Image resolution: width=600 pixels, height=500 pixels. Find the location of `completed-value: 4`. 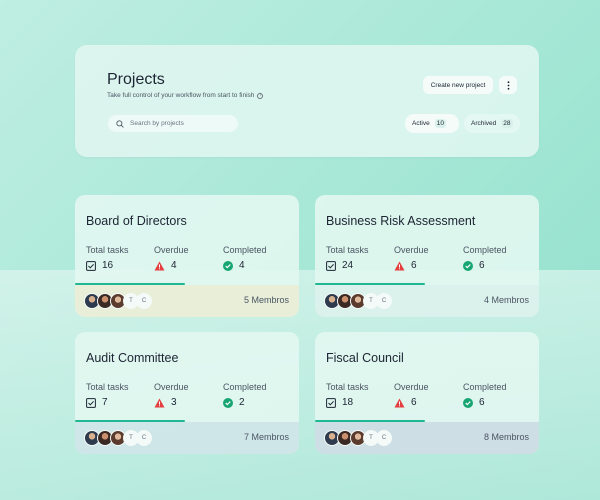

completed-value: 4 is located at coordinates (242, 265).